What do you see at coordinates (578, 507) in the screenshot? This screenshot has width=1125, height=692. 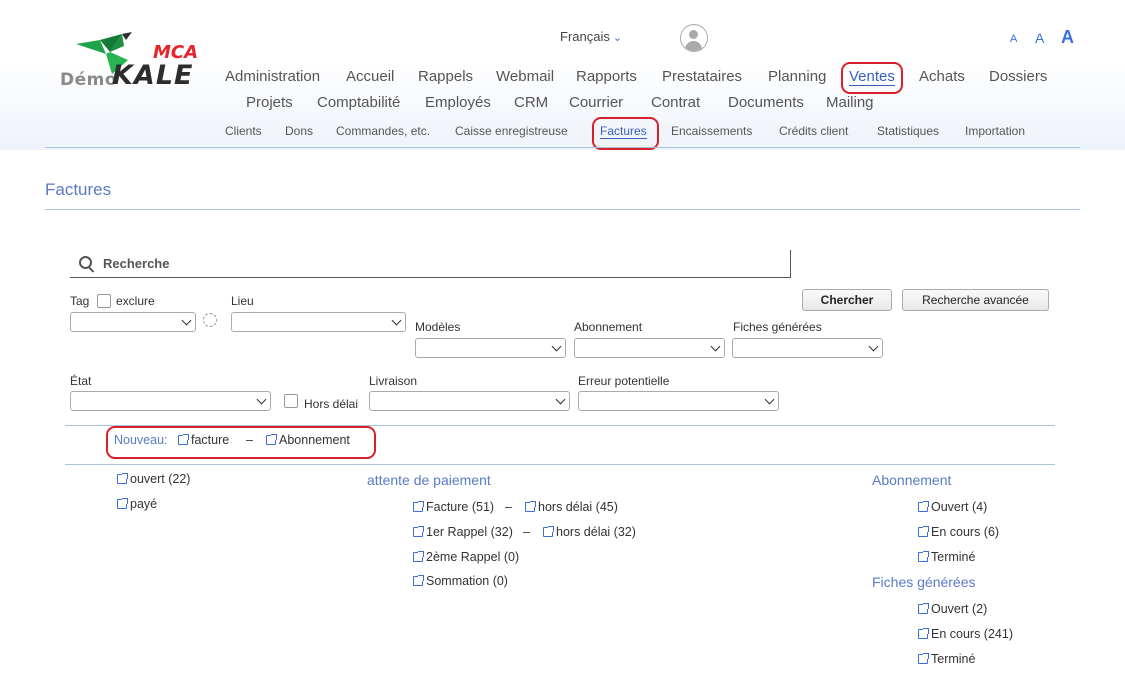 I see `facture-hors-delai-label: hors délai (45)` at bounding box center [578, 507].